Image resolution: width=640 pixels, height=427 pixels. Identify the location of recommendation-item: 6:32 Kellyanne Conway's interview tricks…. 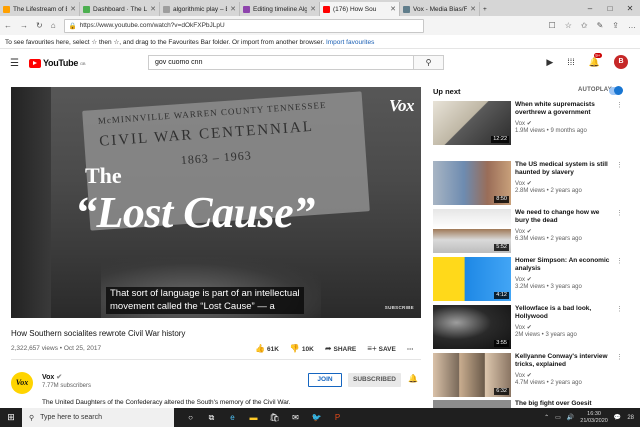
(528, 375).